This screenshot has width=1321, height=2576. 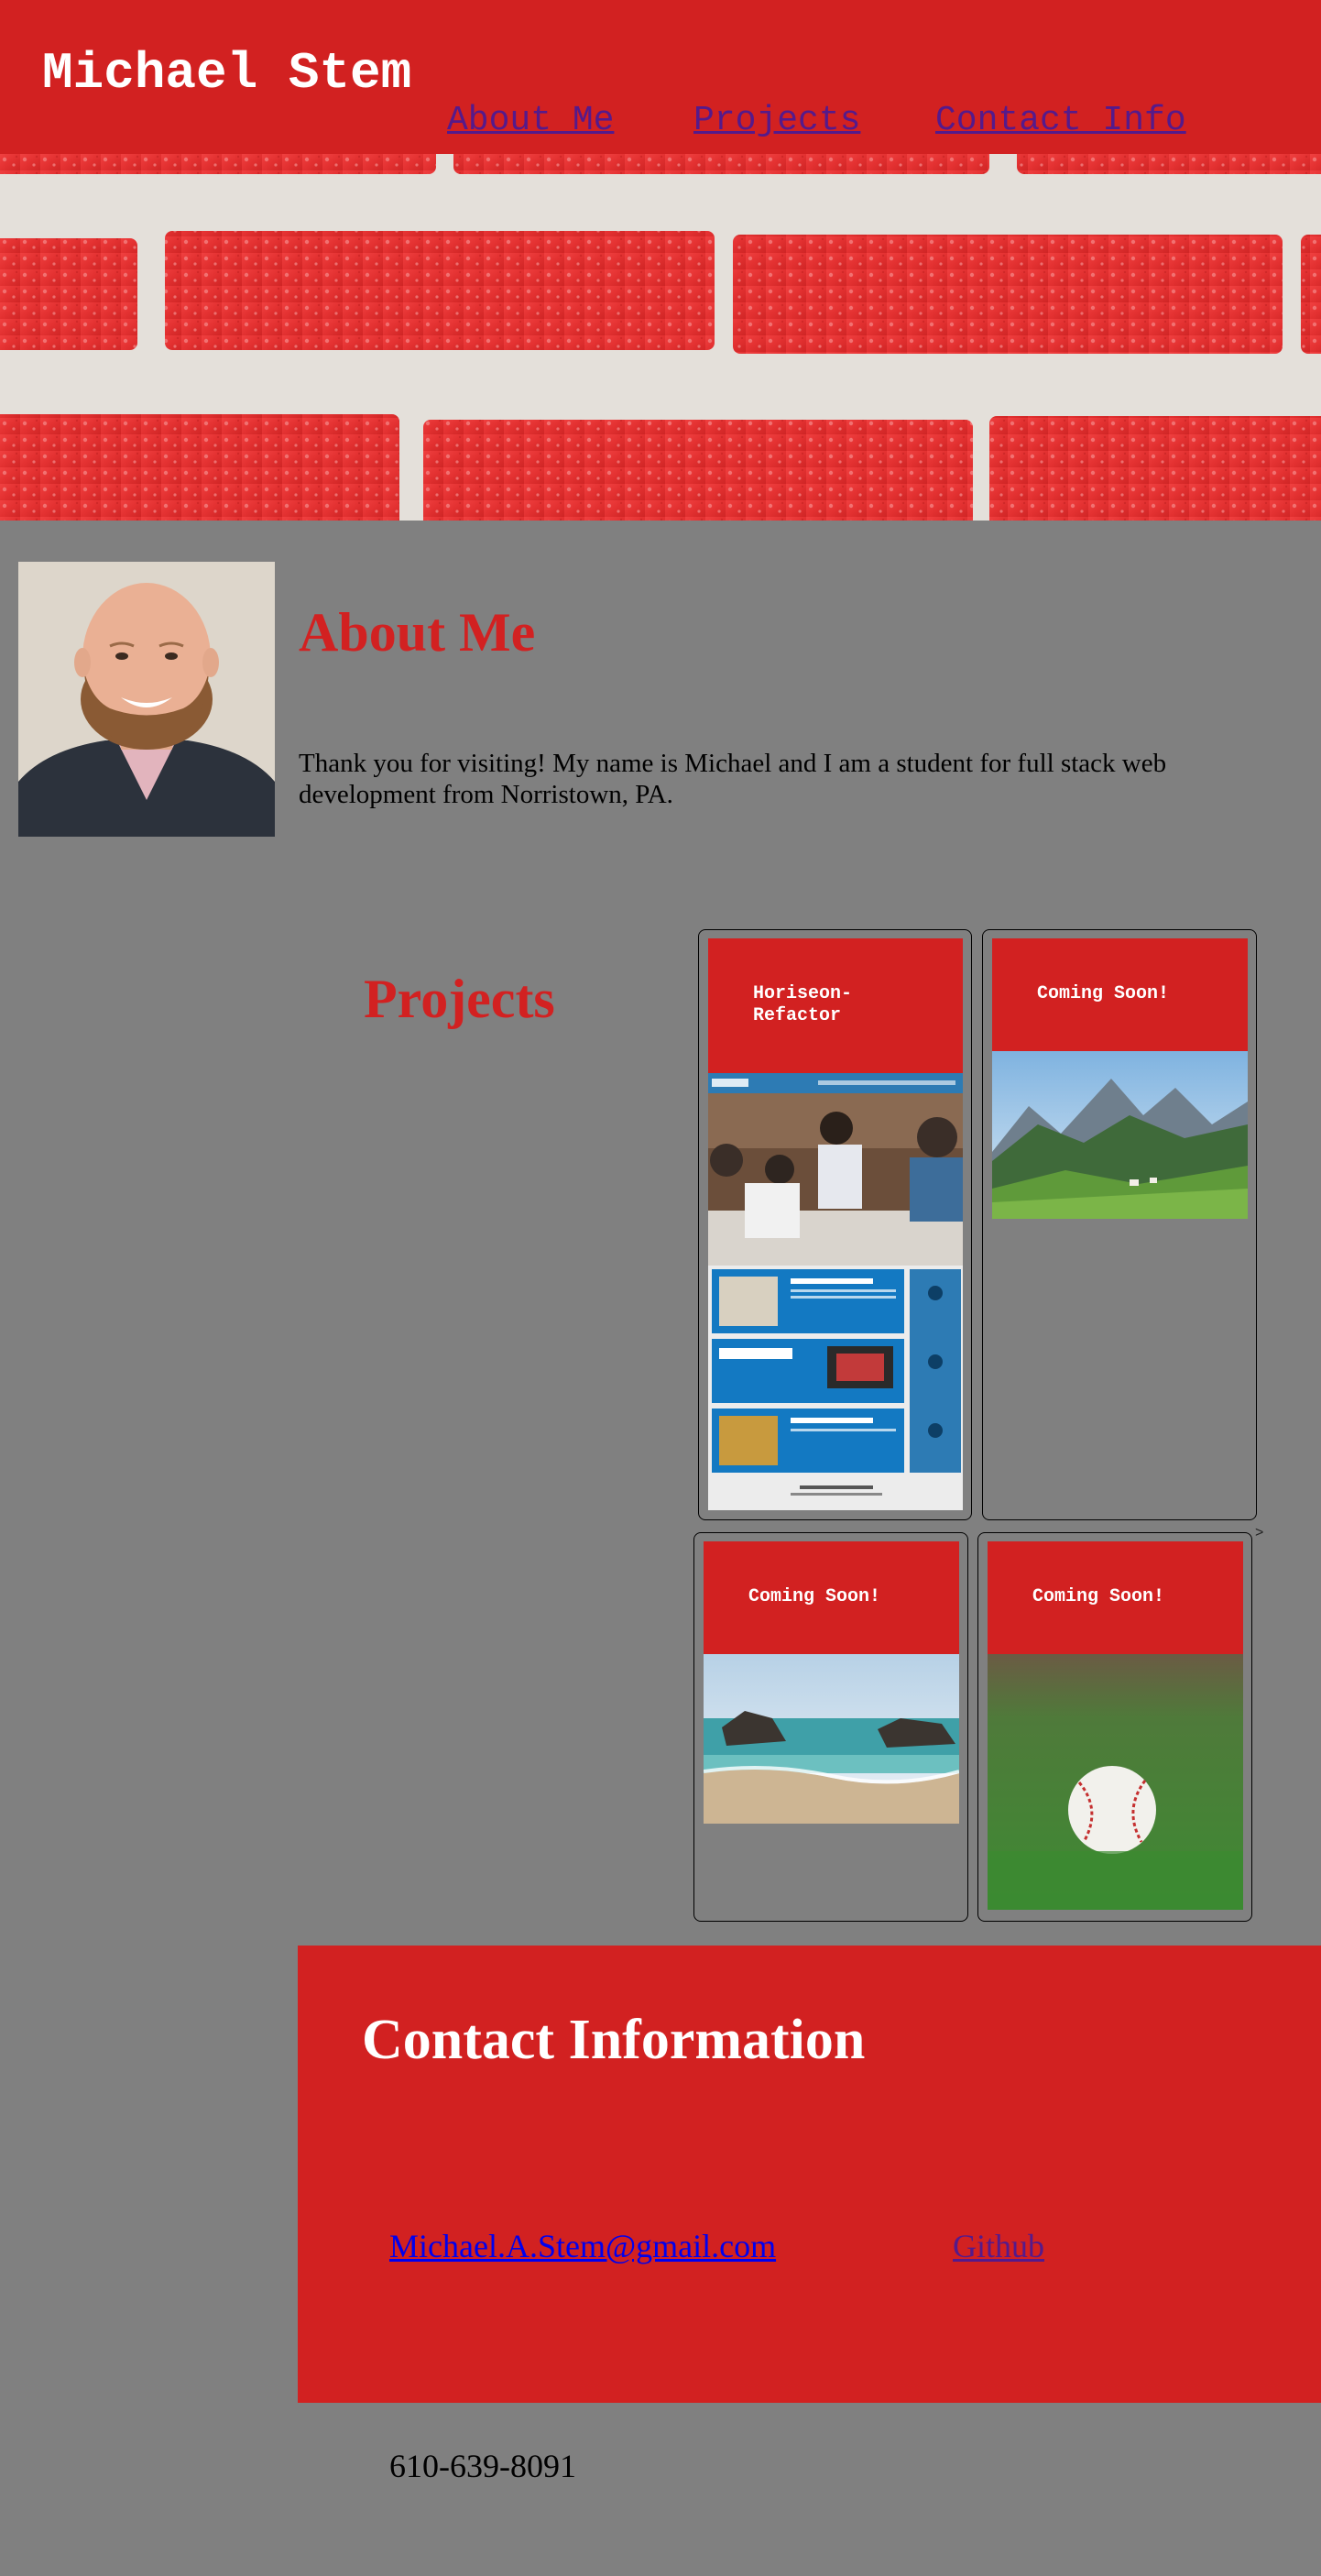 I want to click on profile-photo-image, so click(x=146, y=700).